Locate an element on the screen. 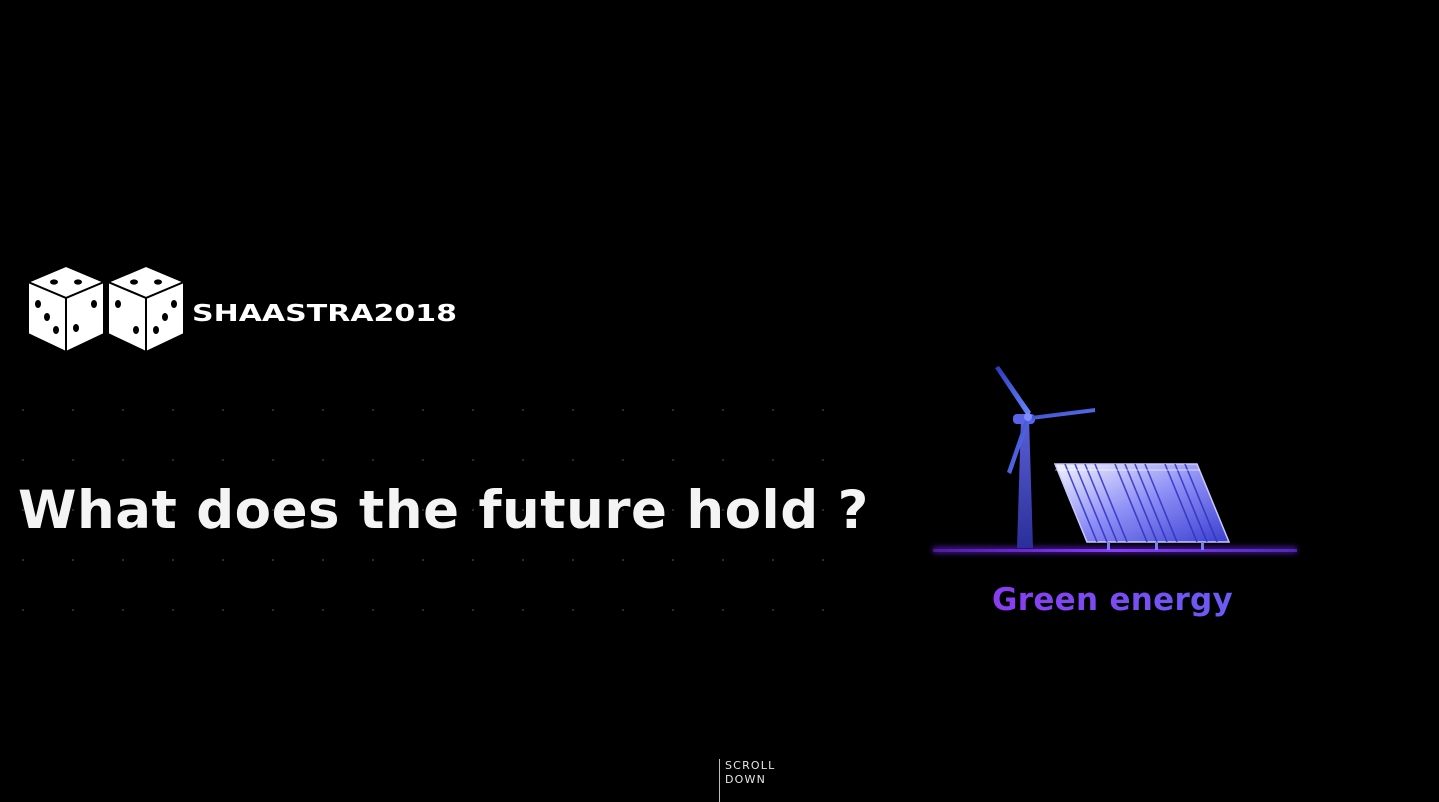 The width and height of the screenshot is (1439, 802). hero-headline: What does the future hold ? is located at coordinates (443, 510).